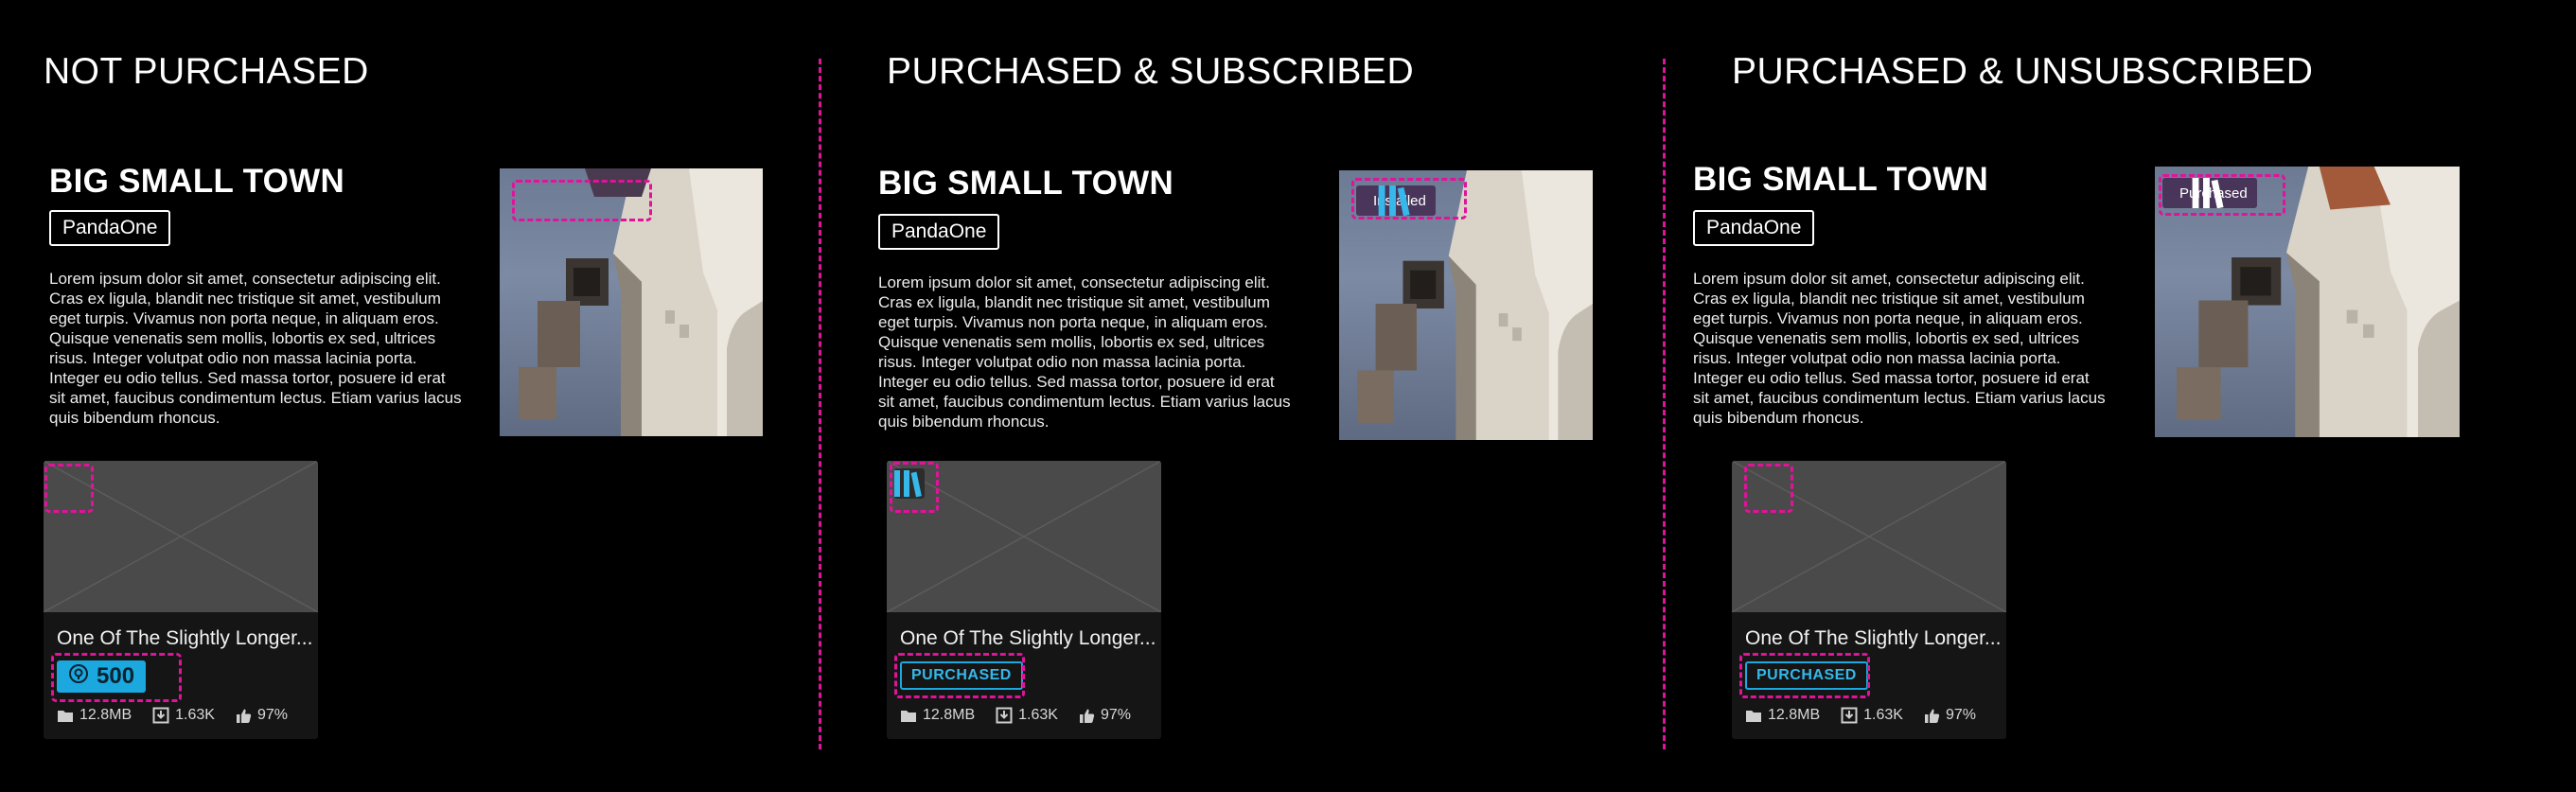 Image resolution: width=2576 pixels, height=792 pixels. What do you see at coordinates (631, 302) in the screenshot?
I see `cover-image` at bounding box center [631, 302].